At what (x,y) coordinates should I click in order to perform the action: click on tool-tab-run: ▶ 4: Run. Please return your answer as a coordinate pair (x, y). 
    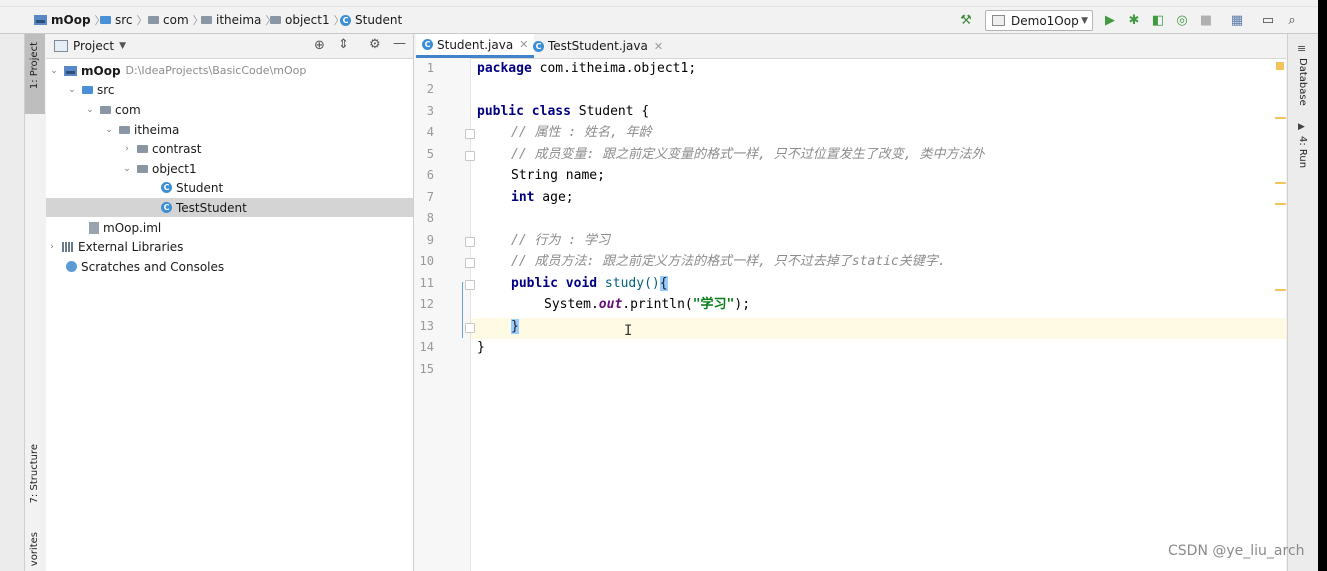
    Looking at the image, I should click on (1303, 152).